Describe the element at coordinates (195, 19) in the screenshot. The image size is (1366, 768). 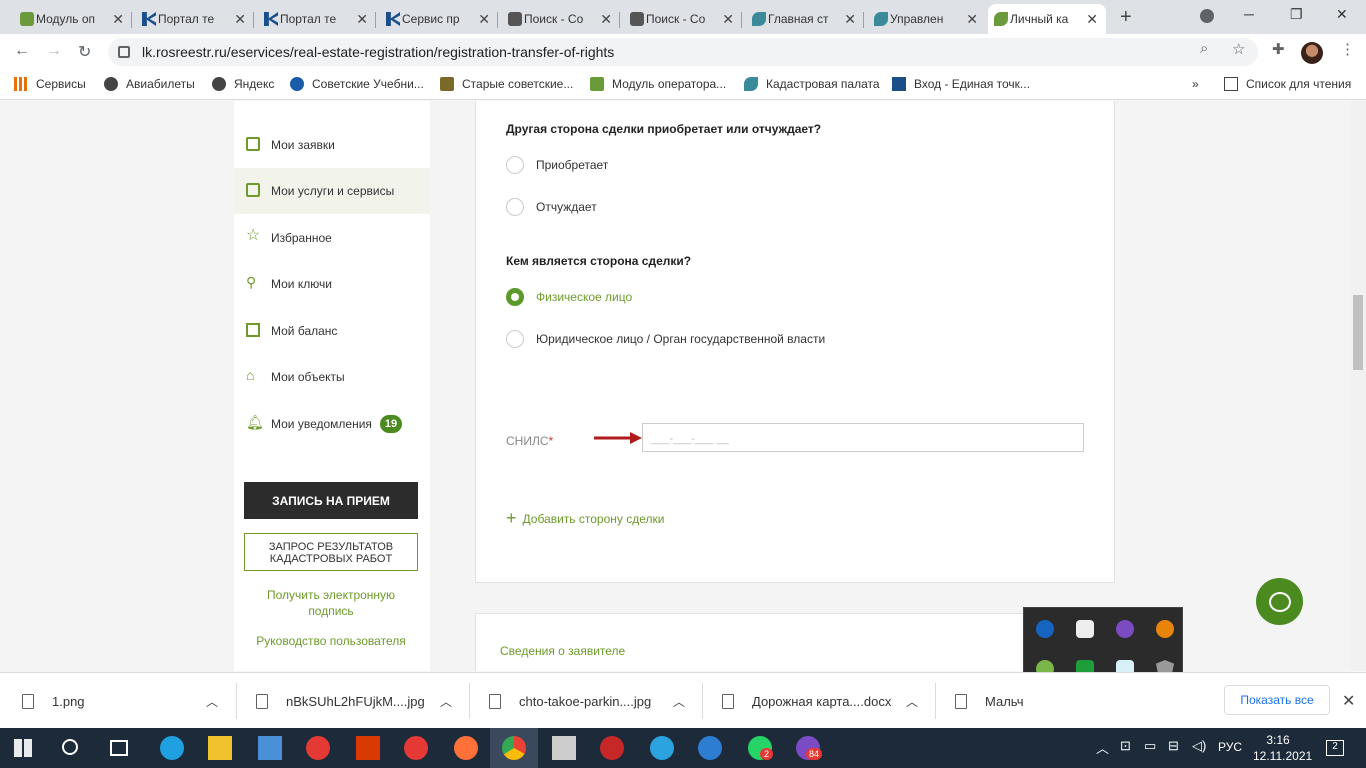
I see `tab-portal-1: Портал те ✕` at that location.